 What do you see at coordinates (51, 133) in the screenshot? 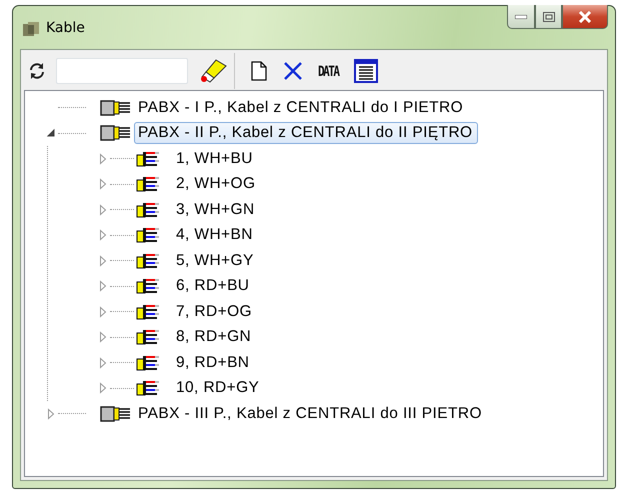
I see `expander-arrow-icon` at bounding box center [51, 133].